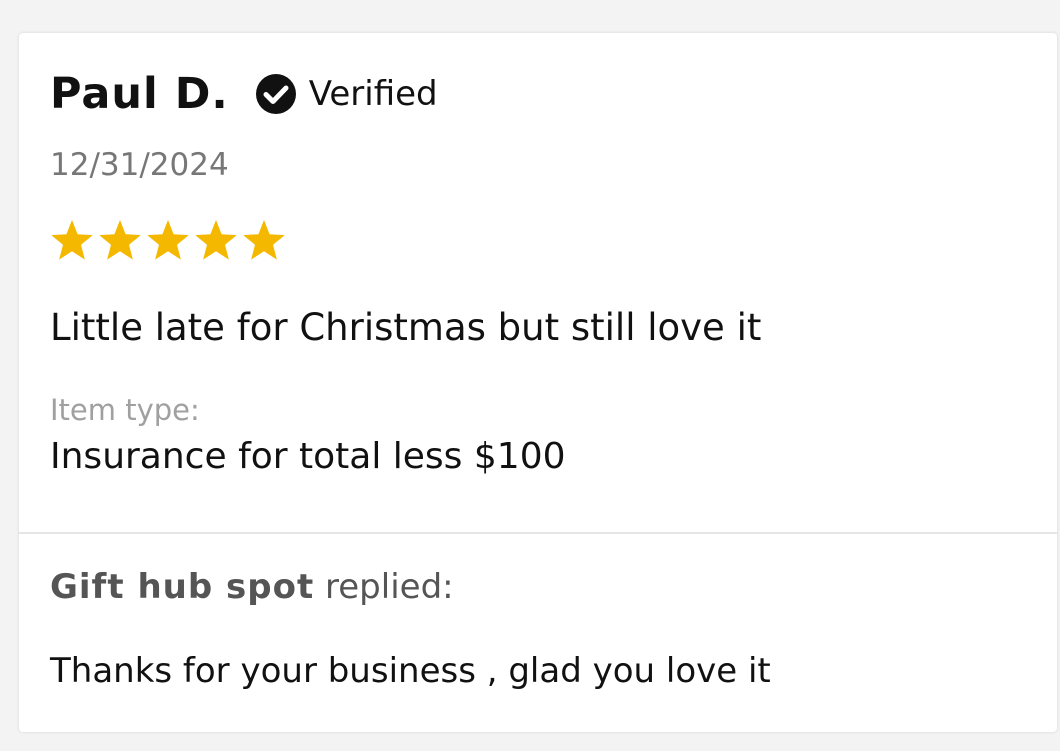 The image size is (1060, 751). What do you see at coordinates (125, 410) in the screenshot?
I see `item-type-label: Item type:` at bounding box center [125, 410].